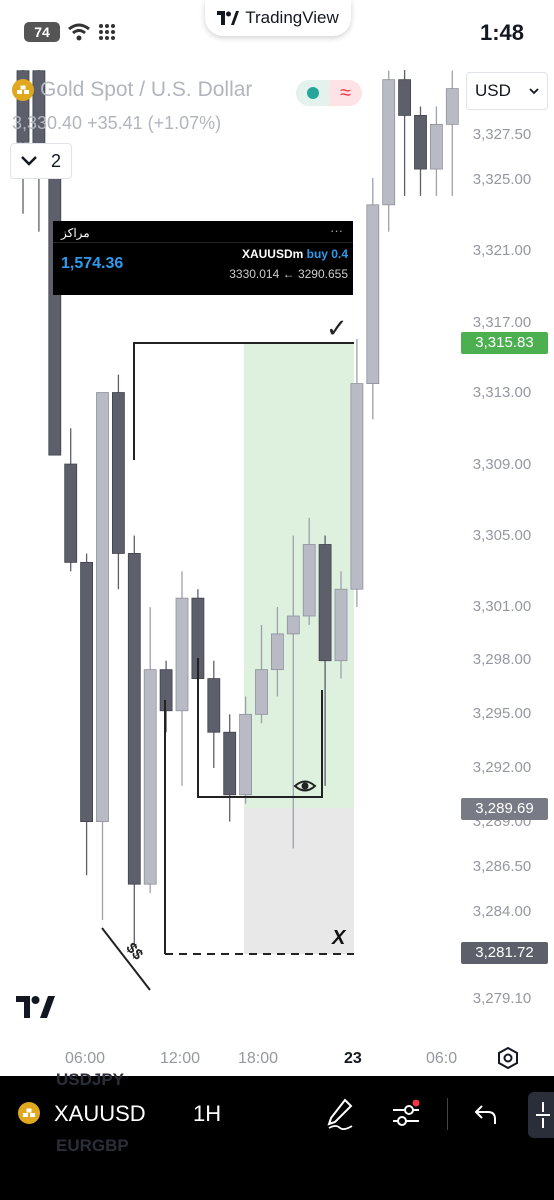  I want to click on currency-select: USD, so click(507, 91).